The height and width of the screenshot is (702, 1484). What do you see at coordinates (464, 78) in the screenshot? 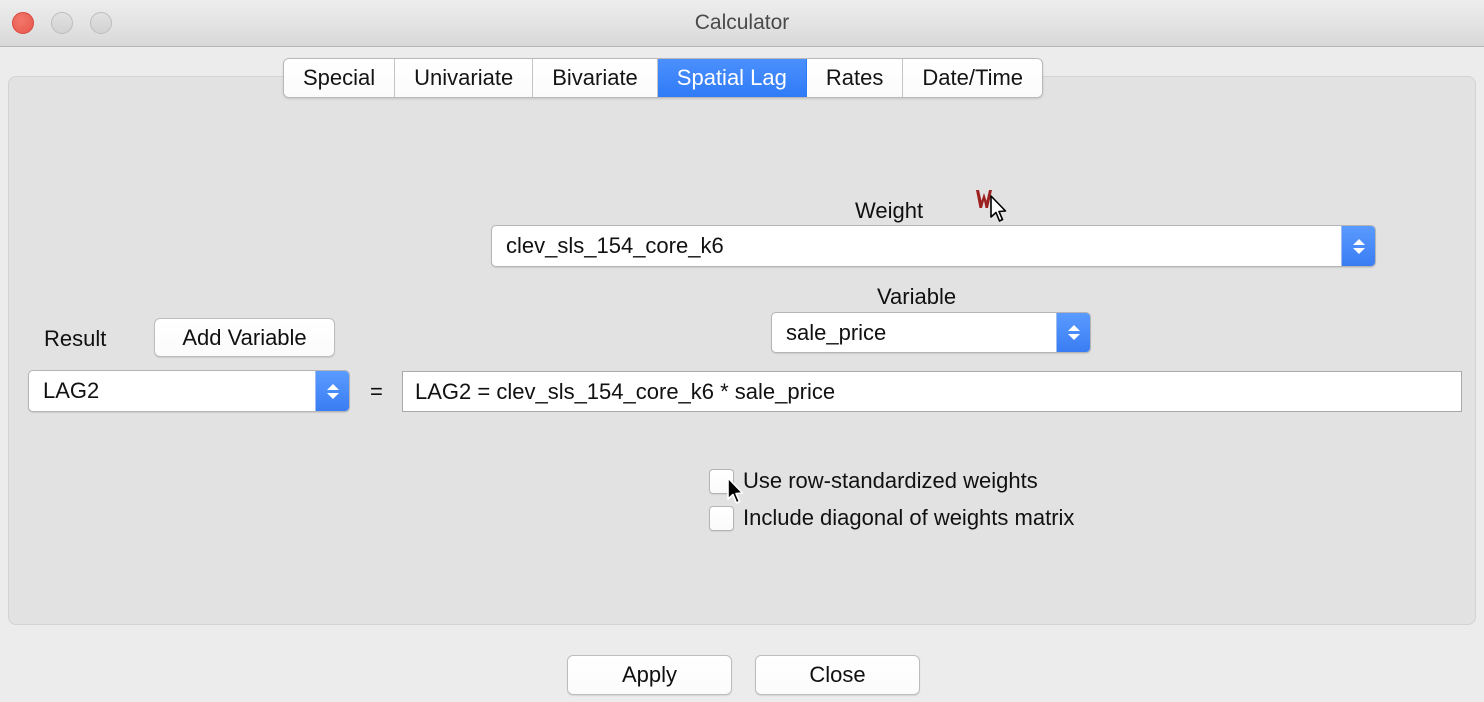
I see `tab-univariate: Univariate` at bounding box center [464, 78].